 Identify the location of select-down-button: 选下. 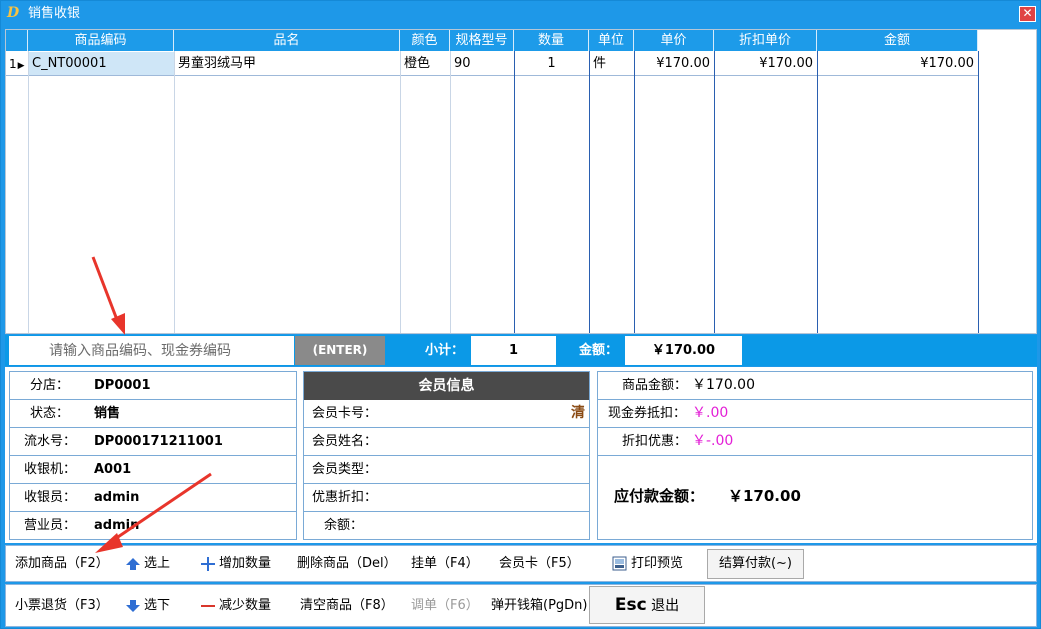
(148, 605).